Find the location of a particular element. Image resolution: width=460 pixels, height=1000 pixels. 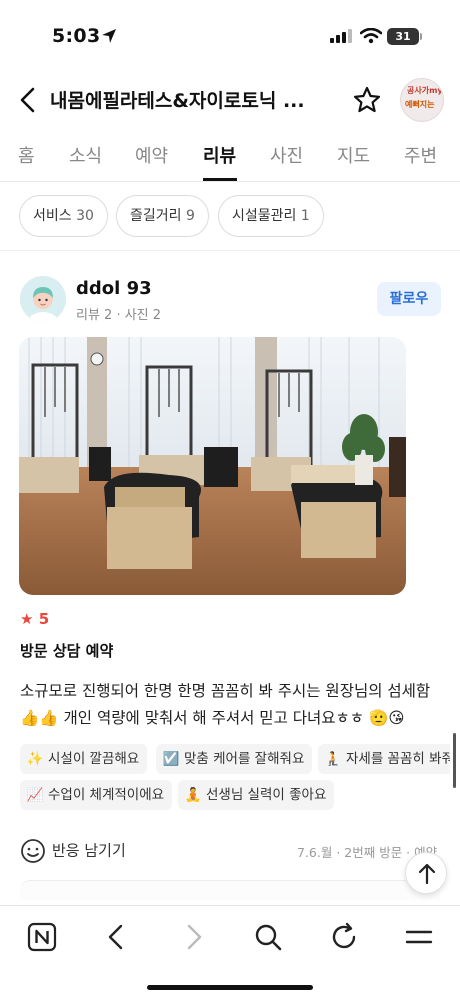

reviewer-name: ddol 93 is located at coordinates (114, 288).